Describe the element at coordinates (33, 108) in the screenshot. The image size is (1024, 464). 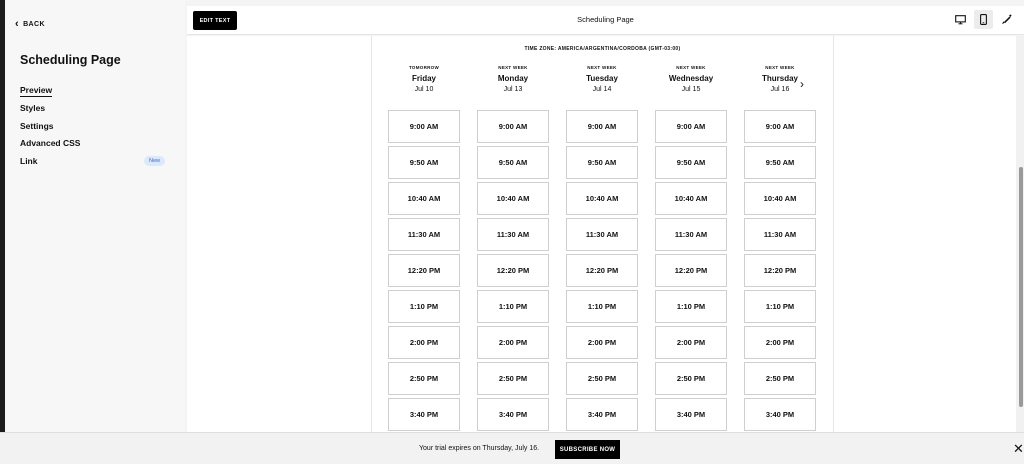
I see `sidebar-item-label: Styles` at that location.